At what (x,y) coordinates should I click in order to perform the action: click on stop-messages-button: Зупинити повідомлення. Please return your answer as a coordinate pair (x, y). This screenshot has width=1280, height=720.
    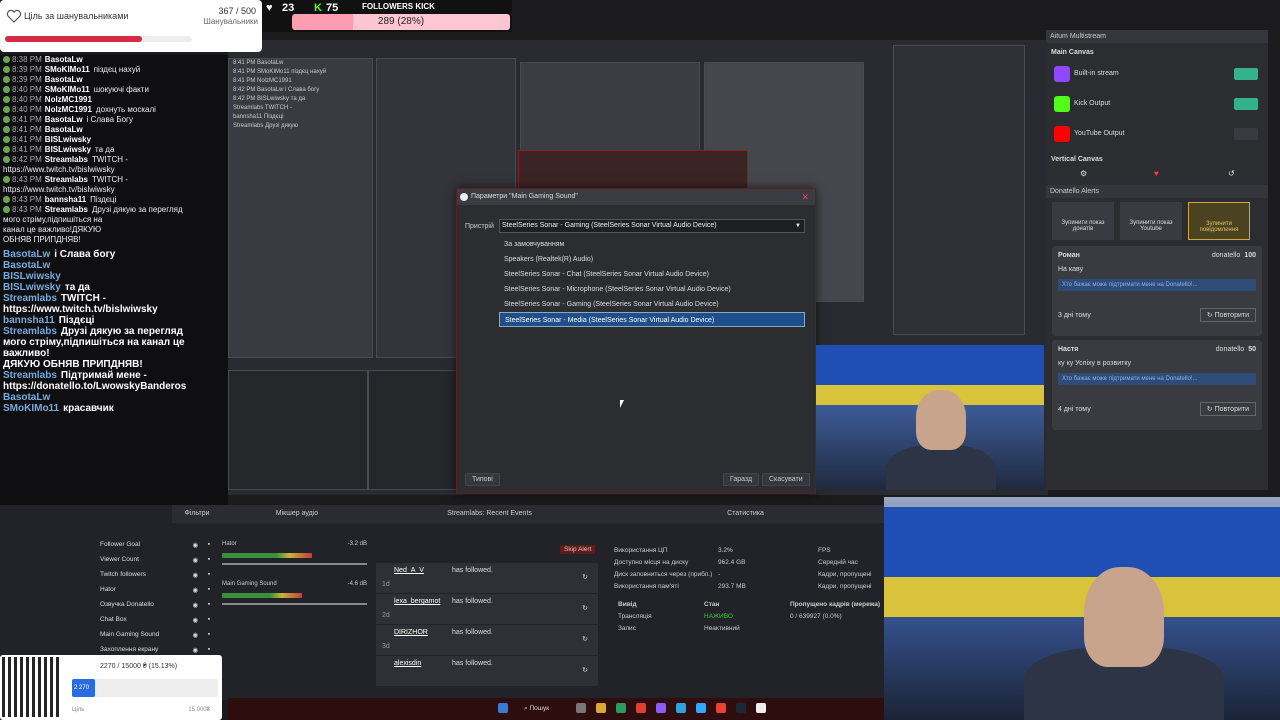
    Looking at the image, I should click on (1219, 221).